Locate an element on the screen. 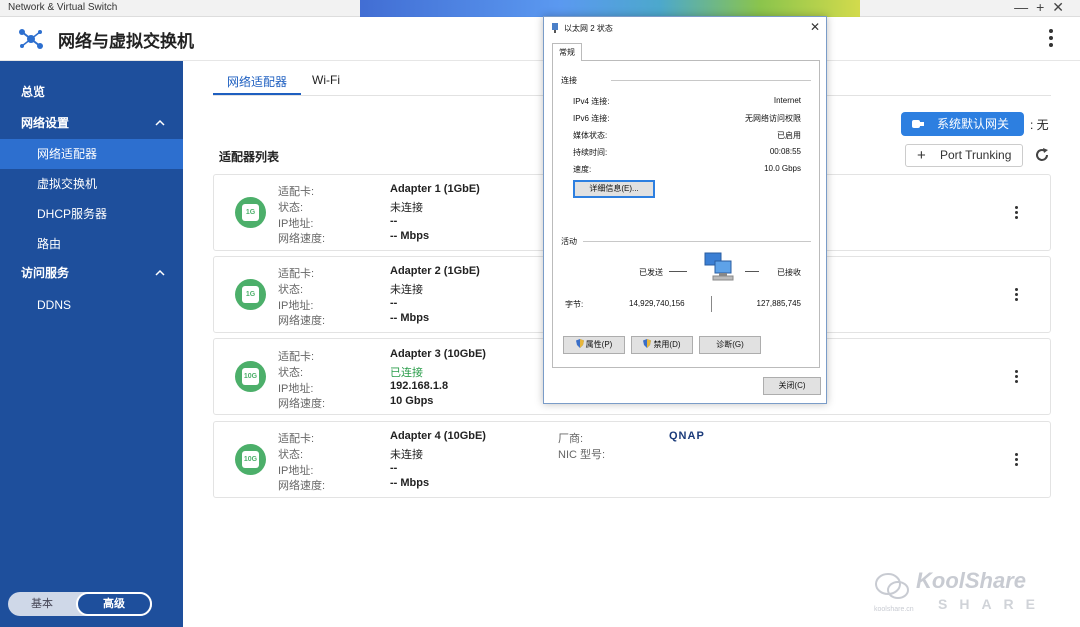 The width and height of the screenshot is (1080, 627). media-state-label: 媒体状态: is located at coordinates (590, 135).